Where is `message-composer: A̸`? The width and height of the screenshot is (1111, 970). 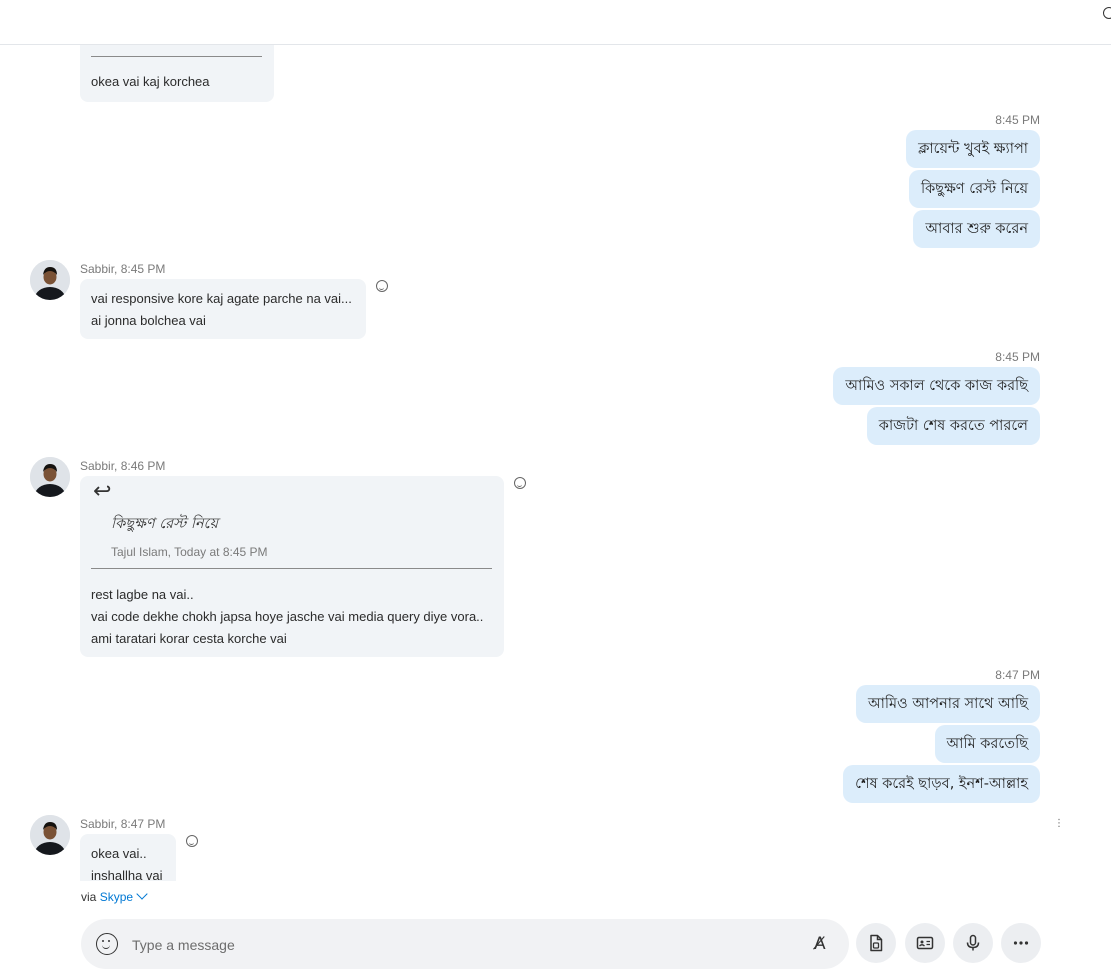
message-composer: A̸ is located at coordinates (465, 944).